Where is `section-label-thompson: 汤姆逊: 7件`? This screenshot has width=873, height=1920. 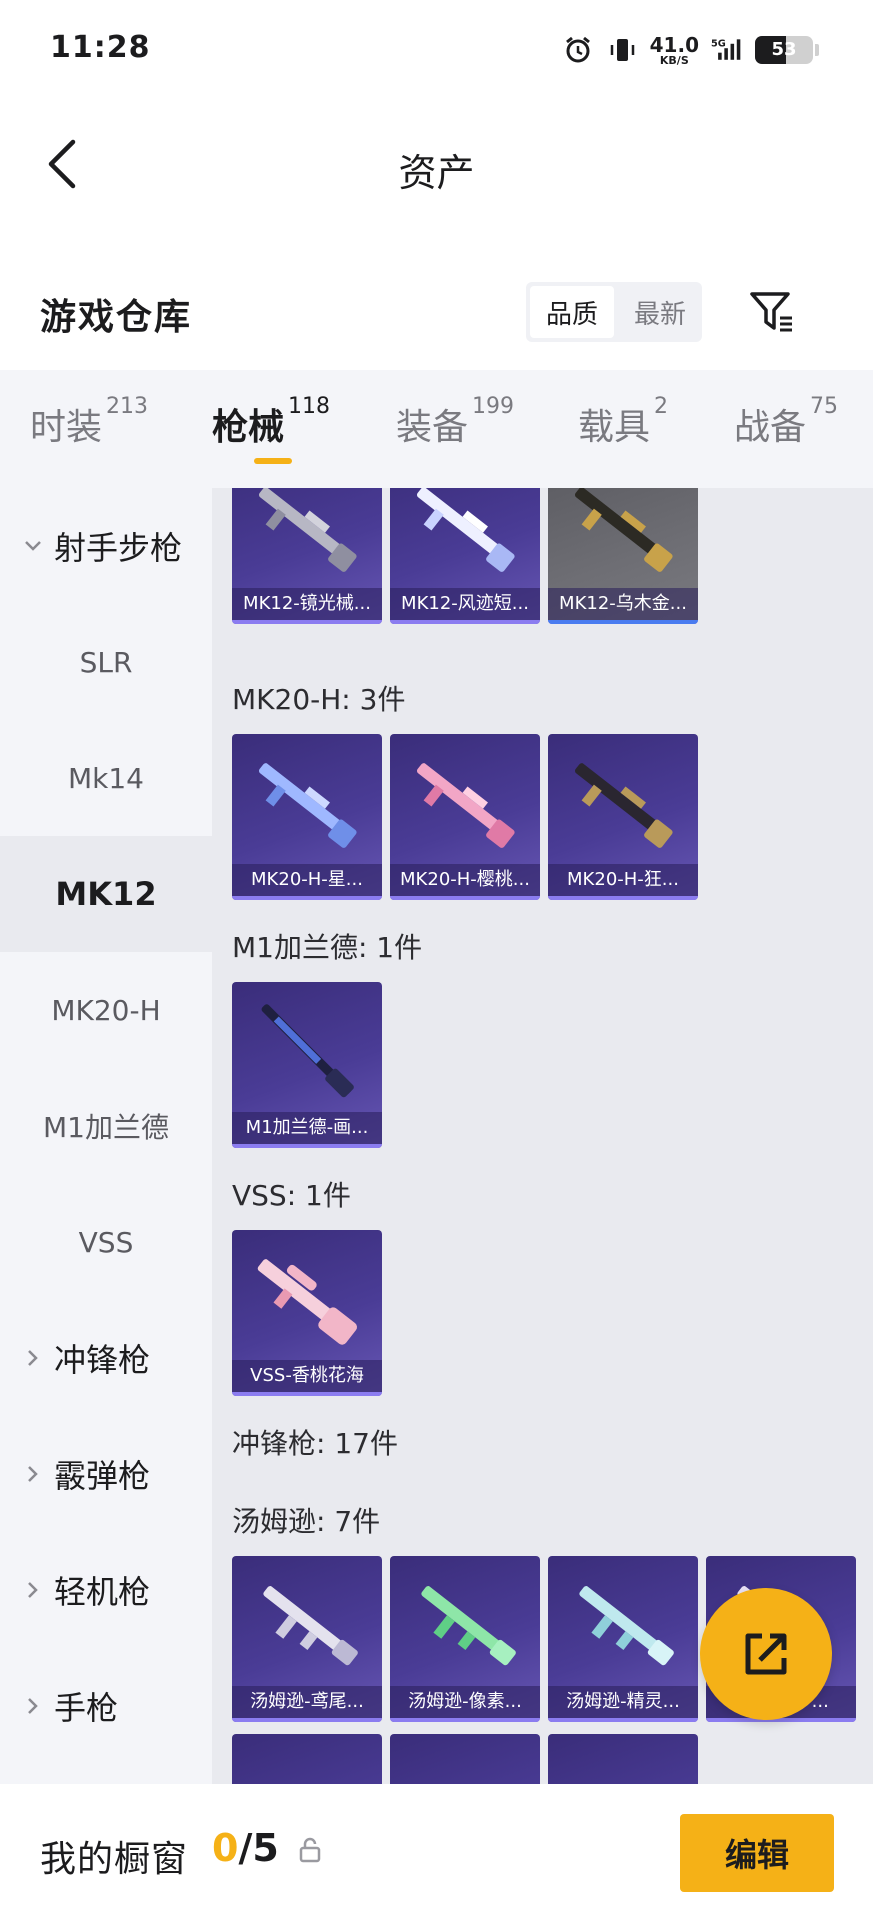 section-label-thompson: 汤姆逊: 7件 is located at coordinates (306, 1521).